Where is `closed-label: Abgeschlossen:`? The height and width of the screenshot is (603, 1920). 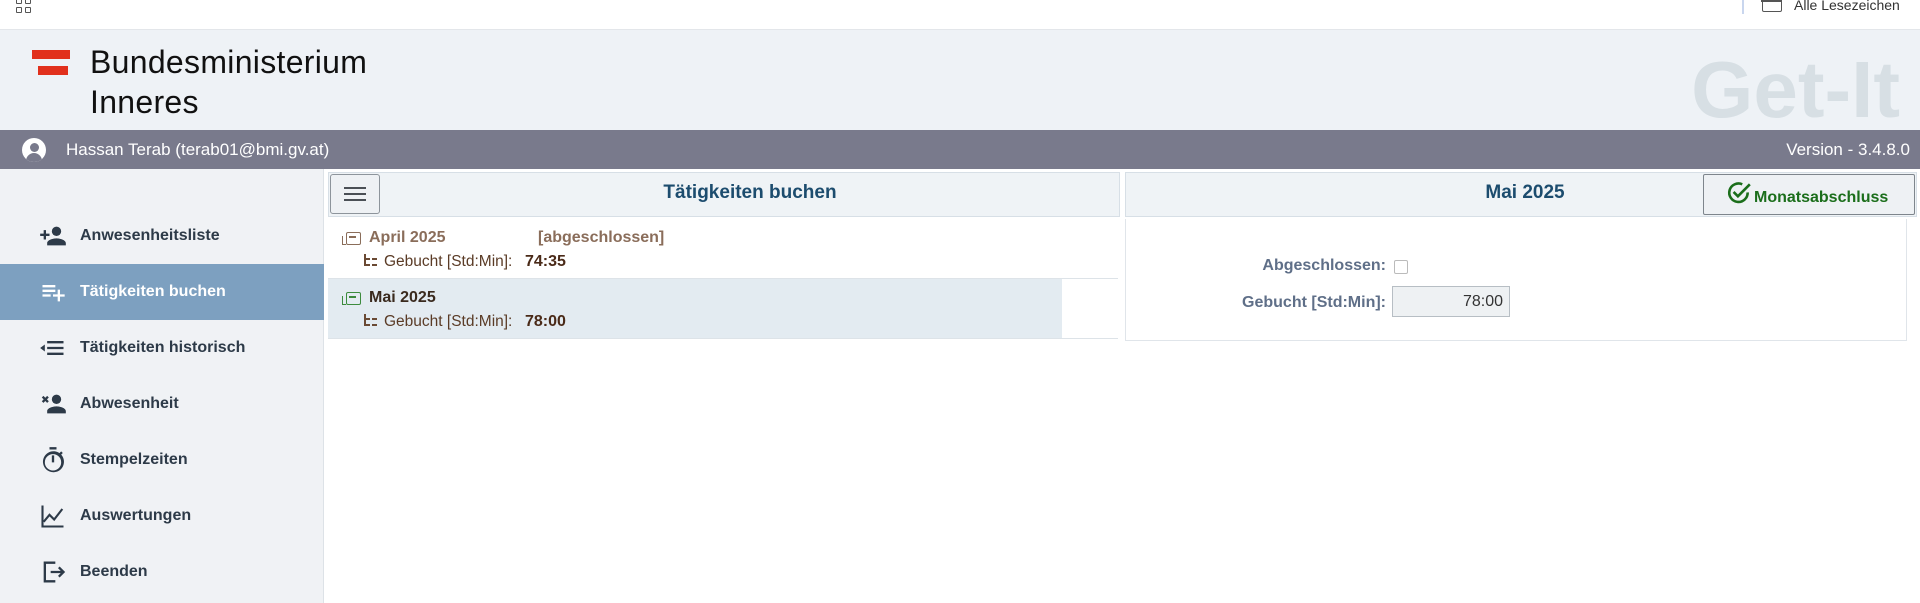
closed-label: Abgeschlossen: is located at coordinates (1324, 265).